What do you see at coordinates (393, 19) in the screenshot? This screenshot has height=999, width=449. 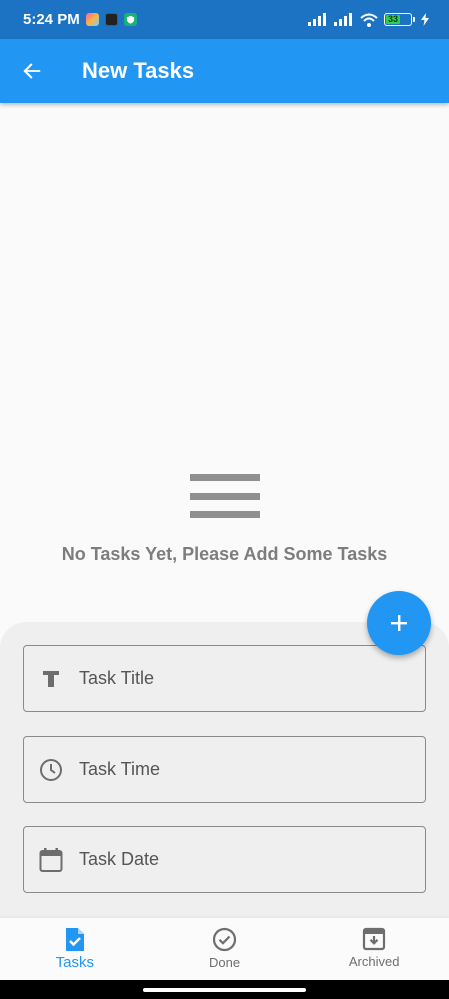 I see `battery-level: 33` at bounding box center [393, 19].